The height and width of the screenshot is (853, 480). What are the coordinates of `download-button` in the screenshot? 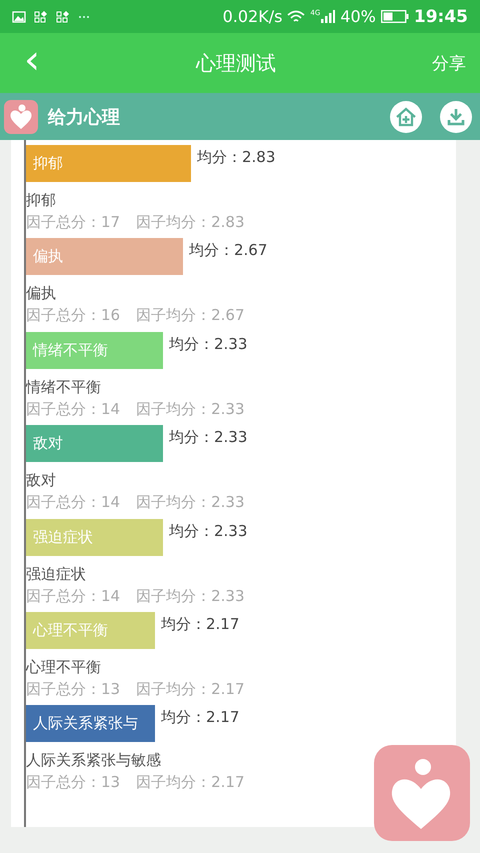 It's located at (456, 116).